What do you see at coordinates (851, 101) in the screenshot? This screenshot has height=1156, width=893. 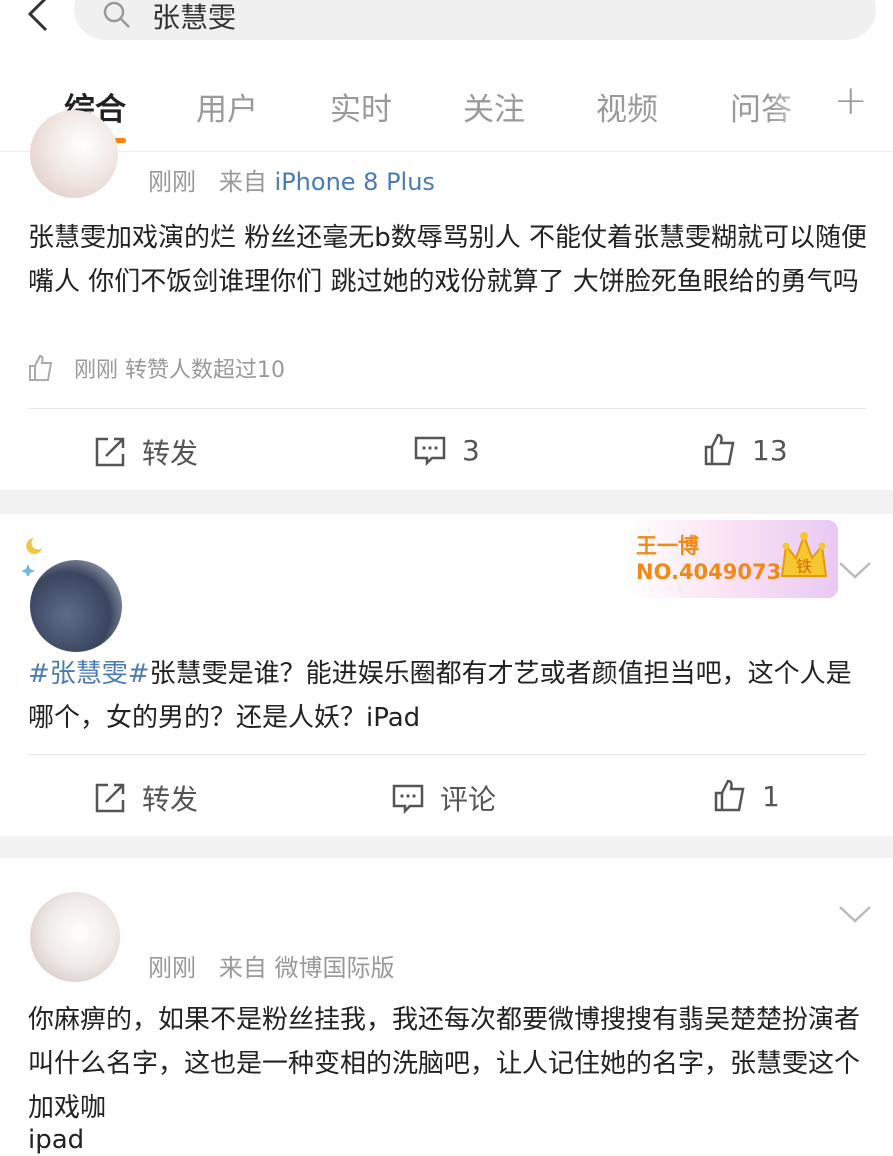 I see `add-tab-button: +` at bounding box center [851, 101].